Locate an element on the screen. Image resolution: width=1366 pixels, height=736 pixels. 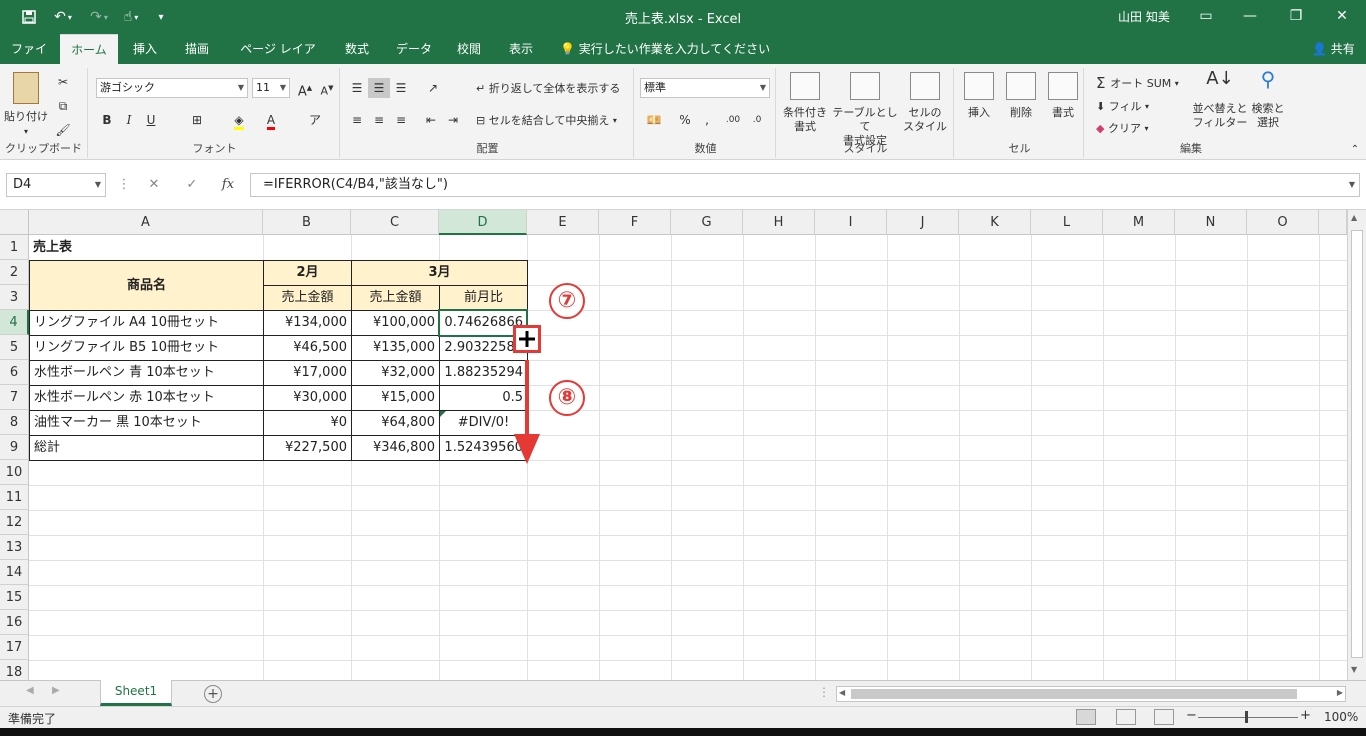
share-button: 👤 共有 is located at coordinates (1333, 49).